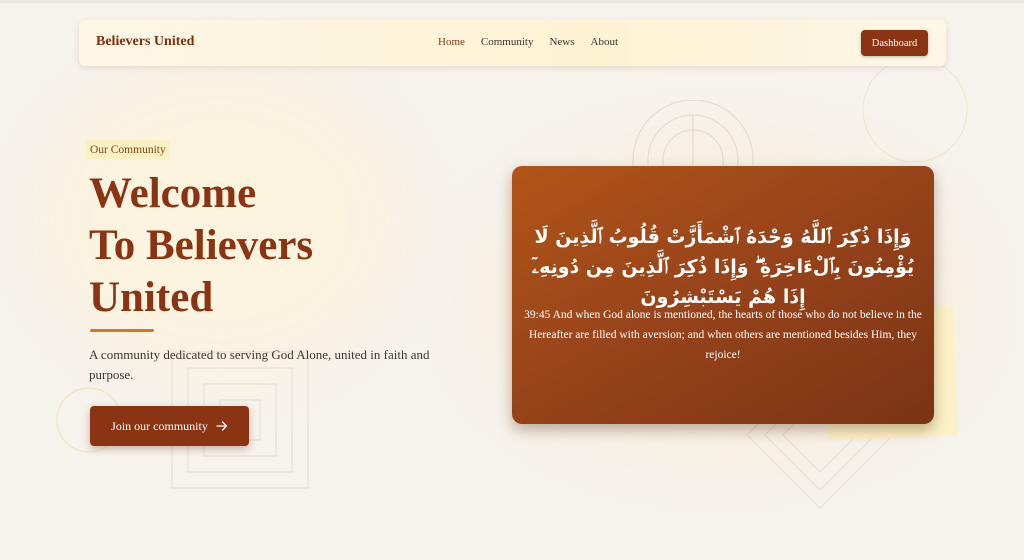 This screenshot has height=560, width=1024. I want to click on dashboard-button: Dashboard, so click(894, 43).